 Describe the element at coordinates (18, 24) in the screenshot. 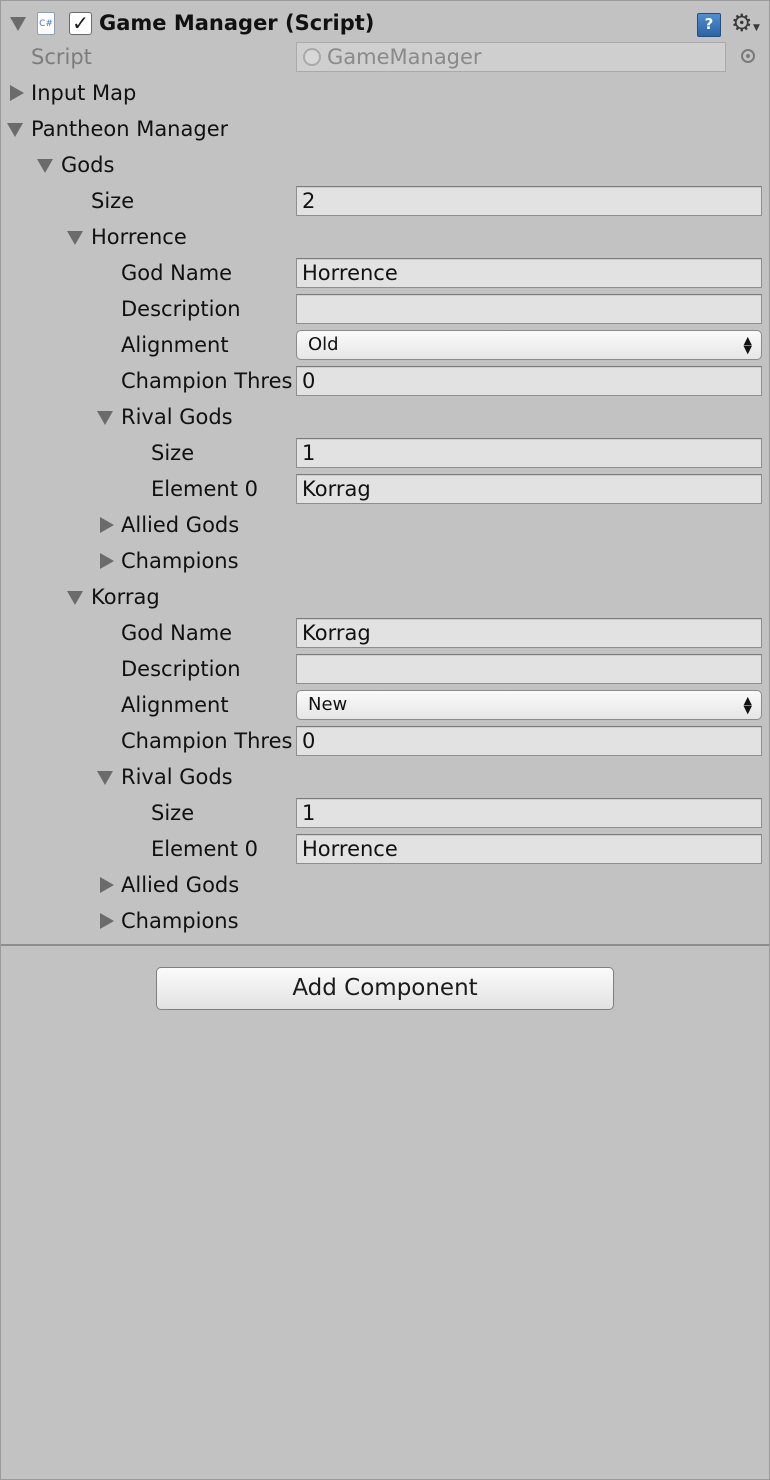

I see `component-foldout-arrow-icon` at that location.